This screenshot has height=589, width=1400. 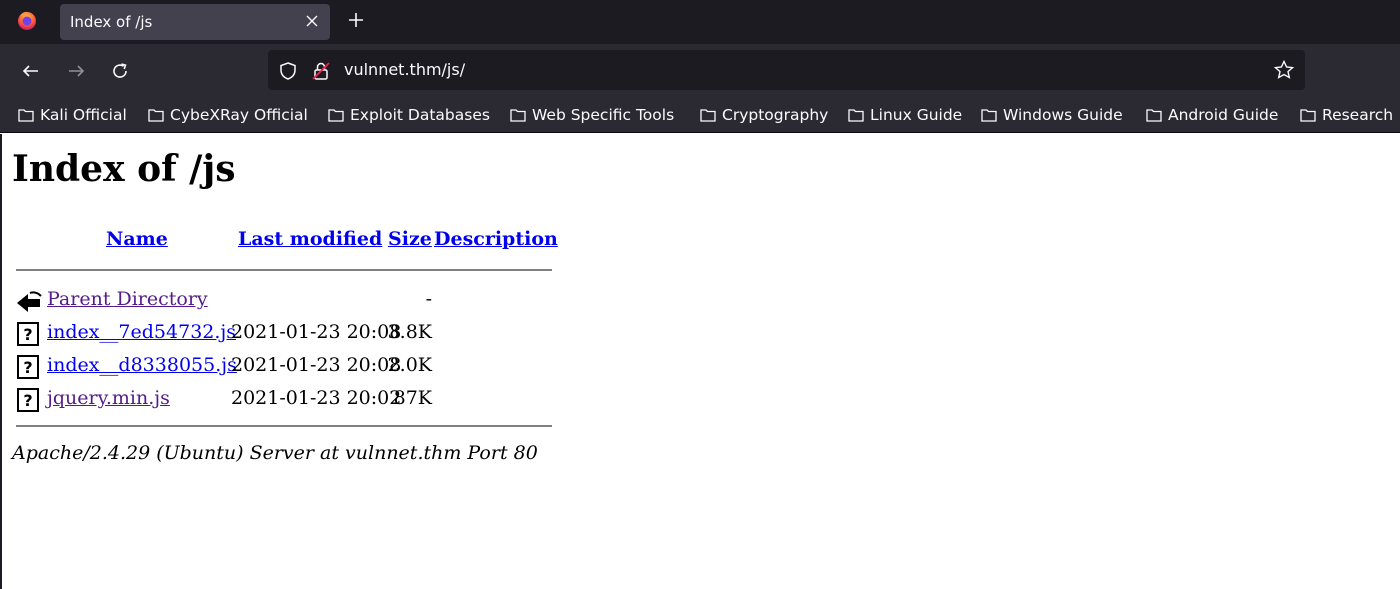 I want to click on page-title: Index of /js, so click(x=124, y=169).